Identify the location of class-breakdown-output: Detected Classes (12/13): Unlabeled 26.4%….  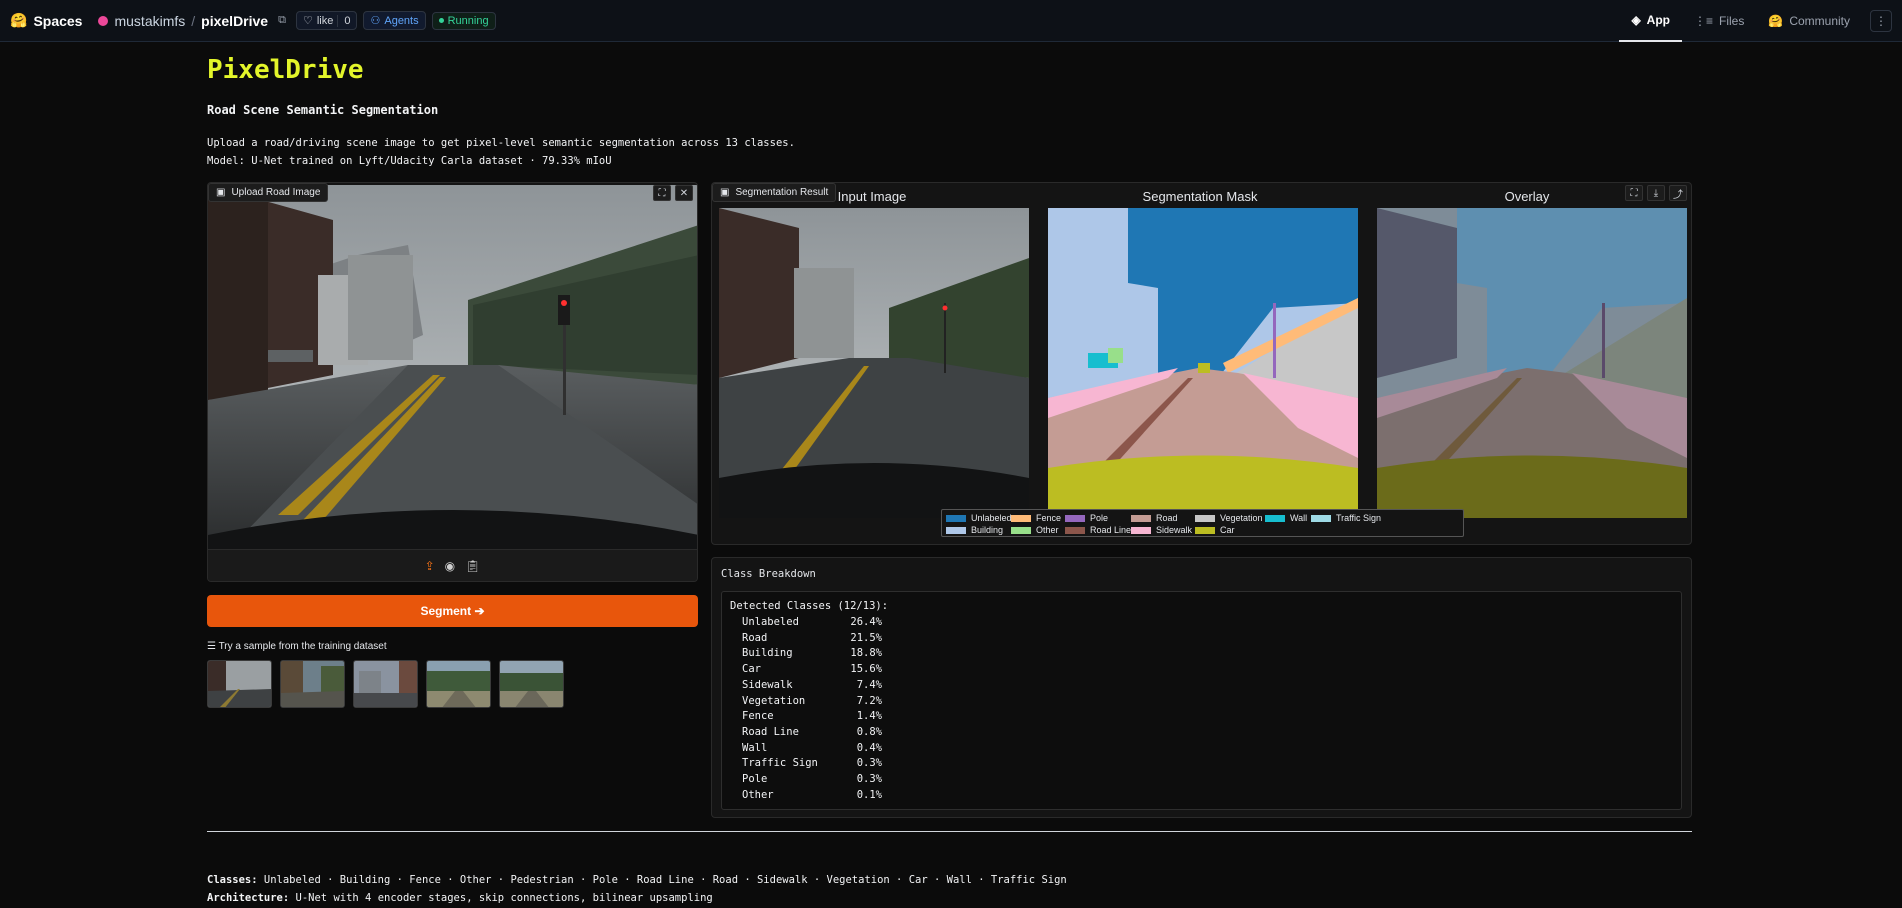
(1201, 700).